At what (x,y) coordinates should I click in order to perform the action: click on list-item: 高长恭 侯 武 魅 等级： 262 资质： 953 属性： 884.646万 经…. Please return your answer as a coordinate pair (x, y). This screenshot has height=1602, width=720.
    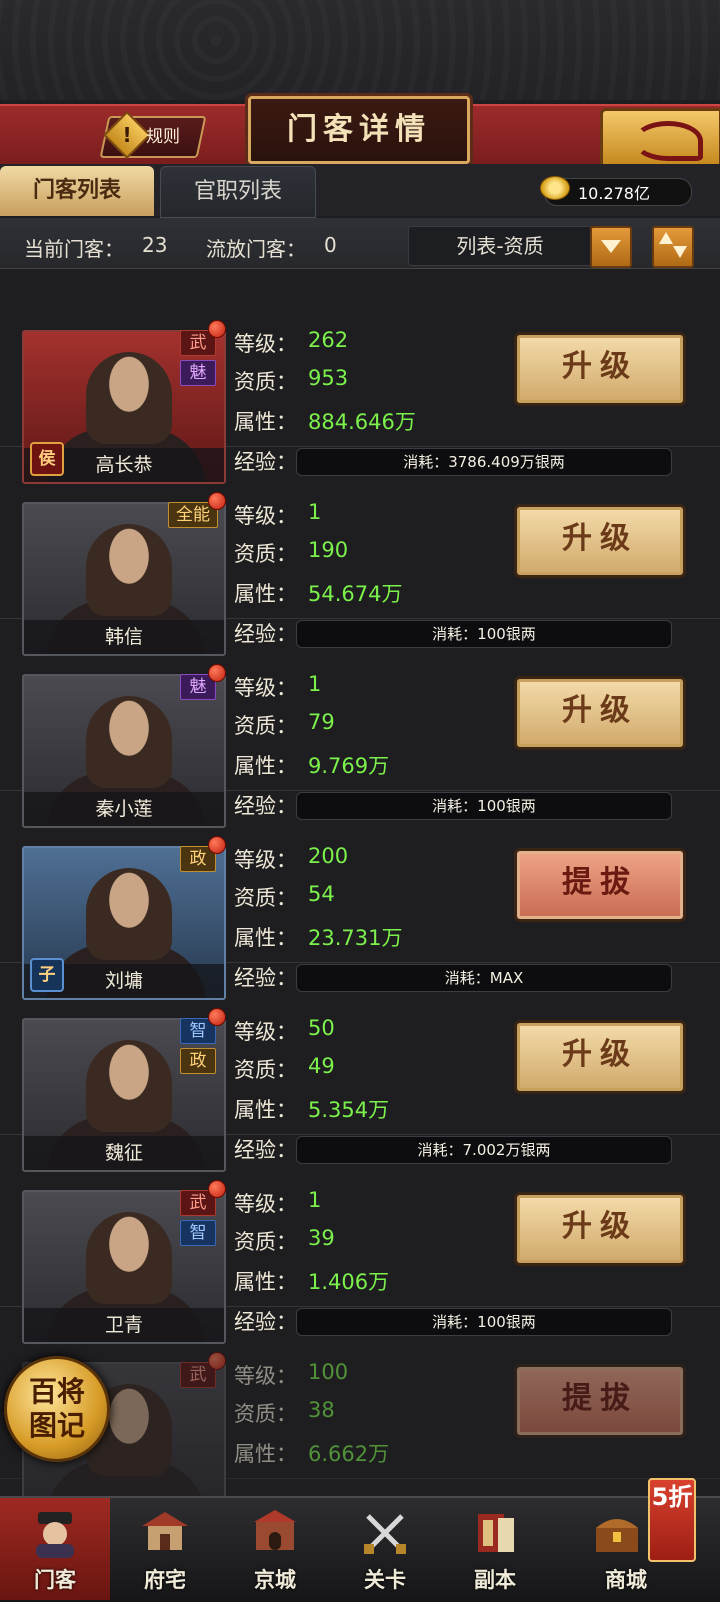
    Looking at the image, I should click on (360, 377).